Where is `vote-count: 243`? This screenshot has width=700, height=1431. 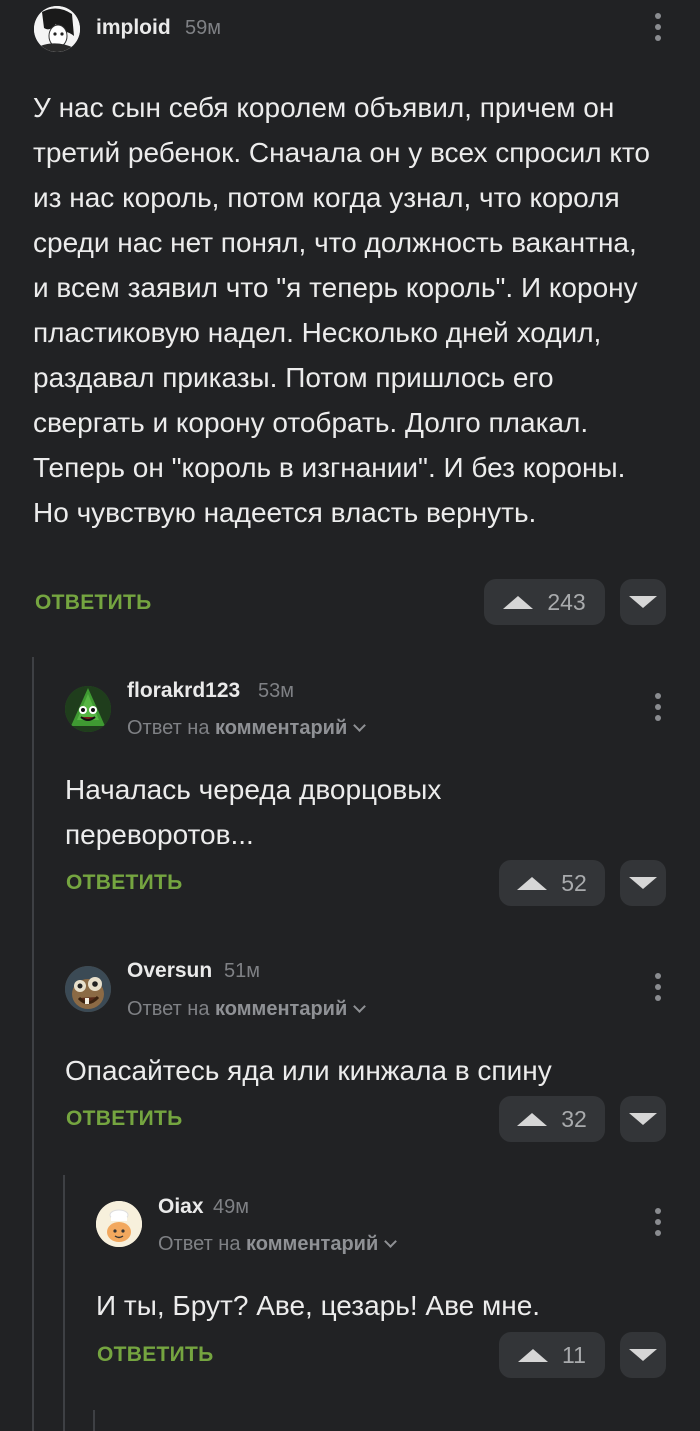 vote-count: 243 is located at coordinates (566, 601).